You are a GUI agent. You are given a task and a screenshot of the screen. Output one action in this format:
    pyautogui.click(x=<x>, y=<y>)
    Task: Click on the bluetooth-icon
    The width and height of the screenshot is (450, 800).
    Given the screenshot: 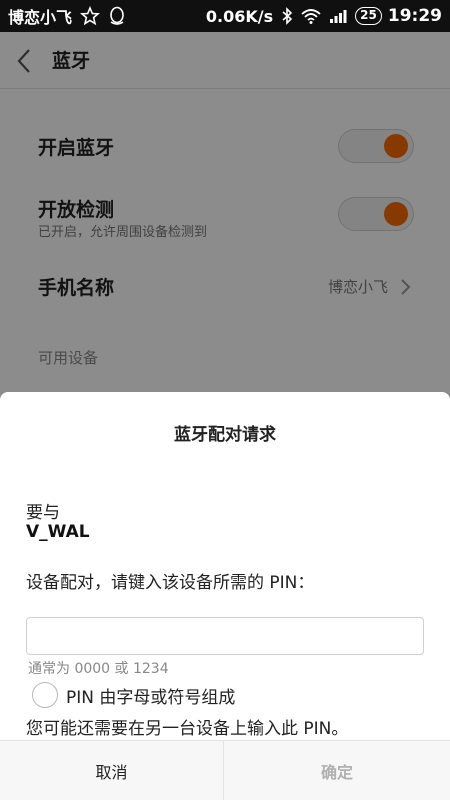 What is the action you would take?
    pyautogui.click(x=287, y=16)
    